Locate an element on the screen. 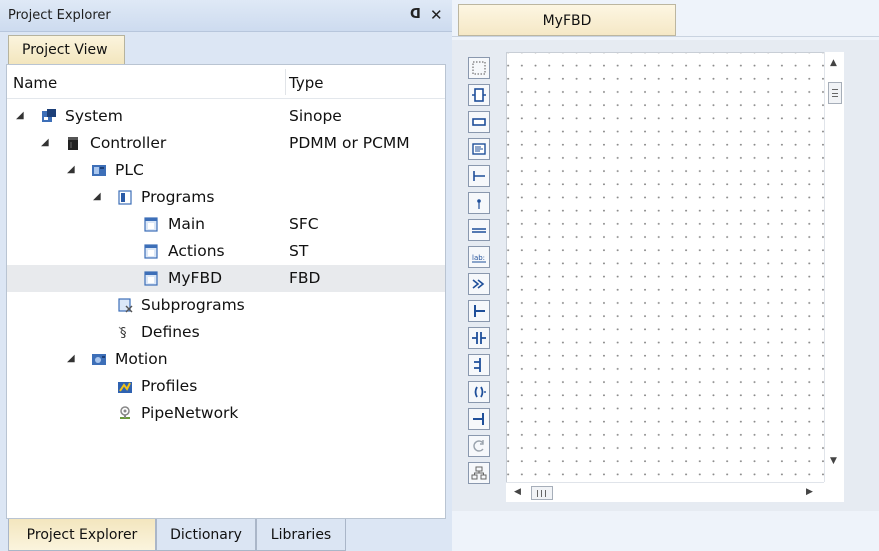  tree-item-label: Subprograms is located at coordinates (193, 305).